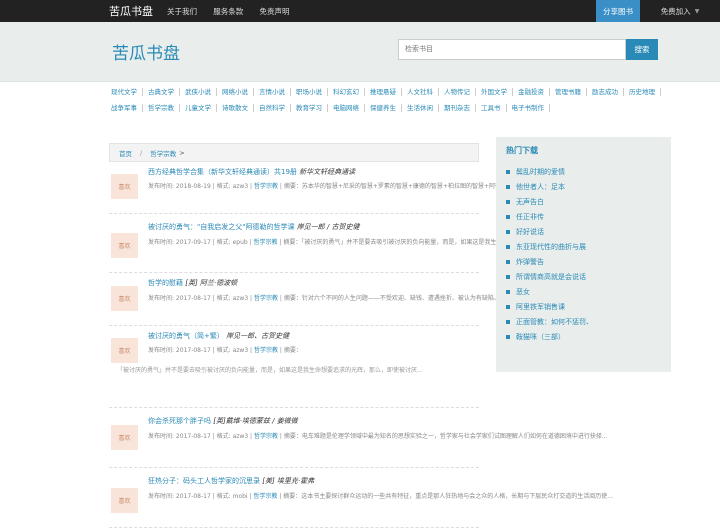  I want to click on category-link: 推理悬疑, so click(383, 92).